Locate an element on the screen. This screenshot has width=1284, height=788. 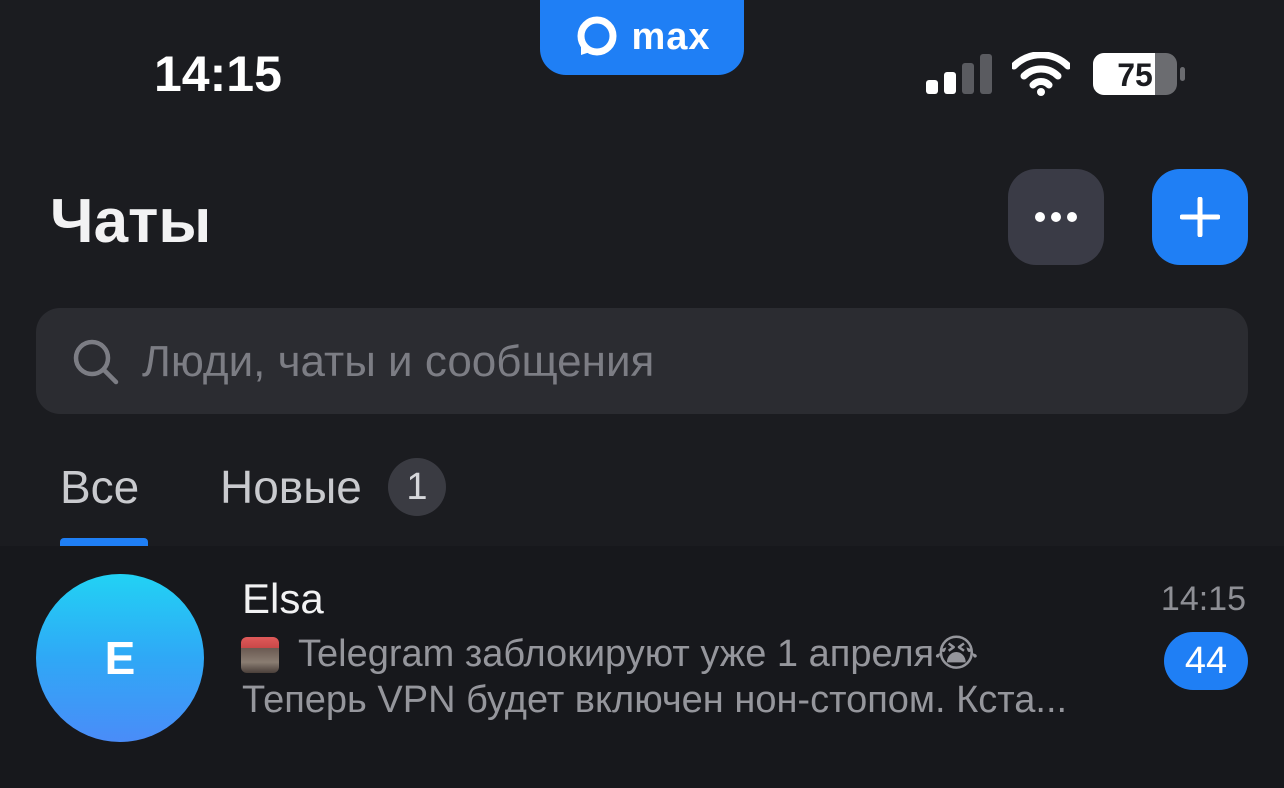
more-horizontal-icon is located at coordinates (1056, 217).